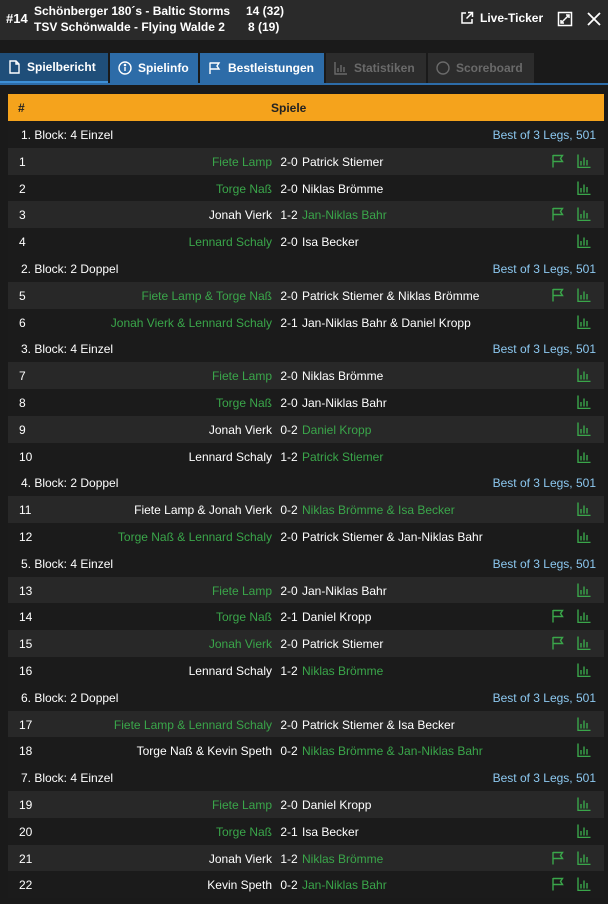 This screenshot has height=904, width=608. I want to click on table-row: 14 Torge Naß 2-1 Daniel Kropp, so click(306, 617).